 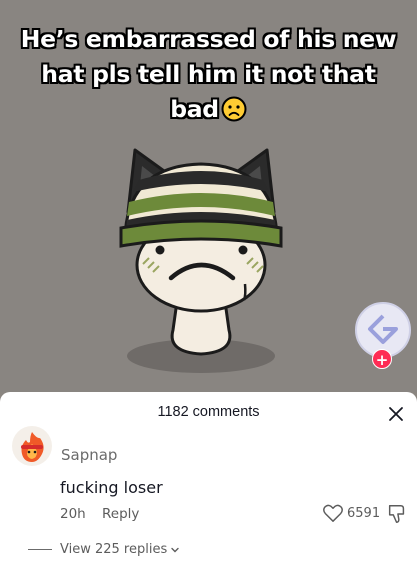 What do you see at coordinates (397, 514) in the screenshot?
I see `dislike-icon` at bounding box center [397, 514].